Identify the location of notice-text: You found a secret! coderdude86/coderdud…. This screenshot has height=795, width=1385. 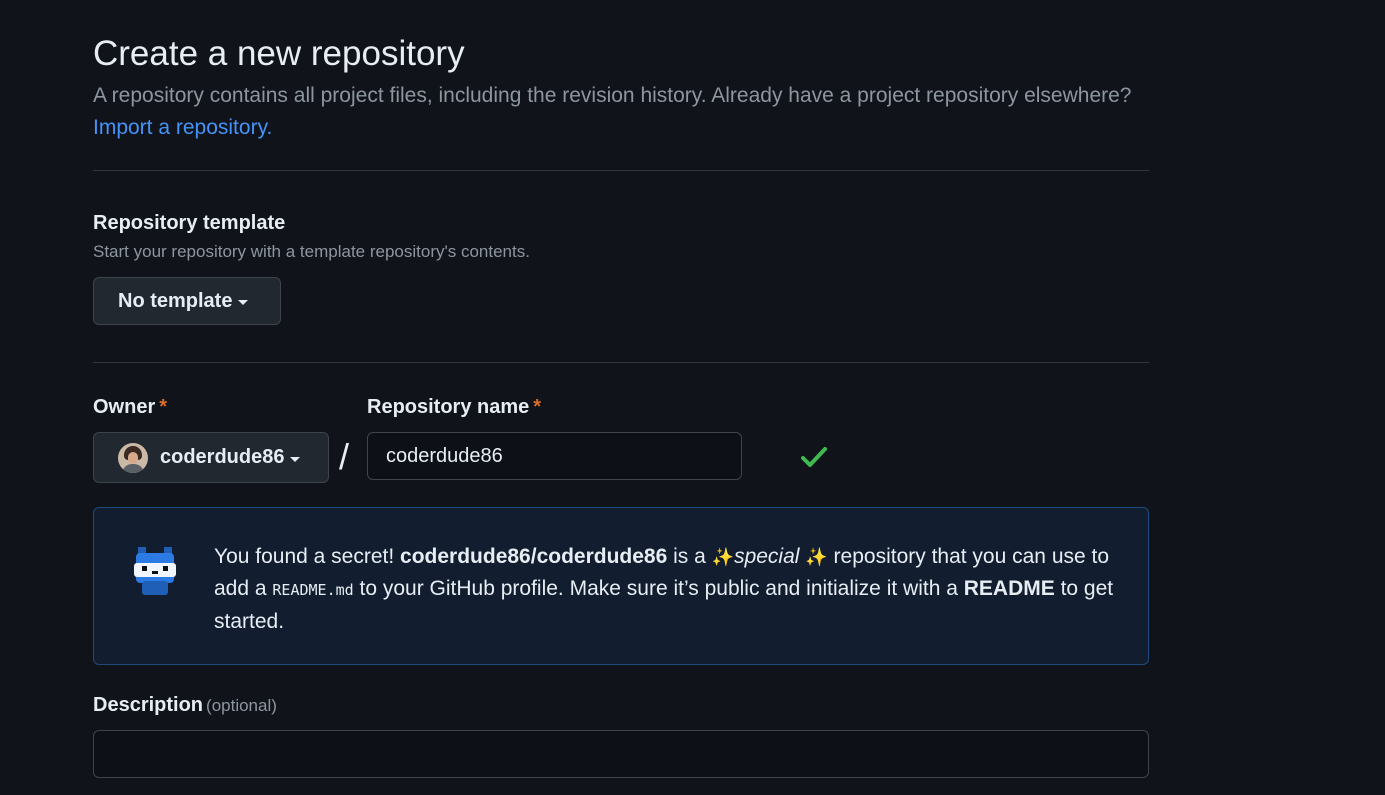
(664, 589).